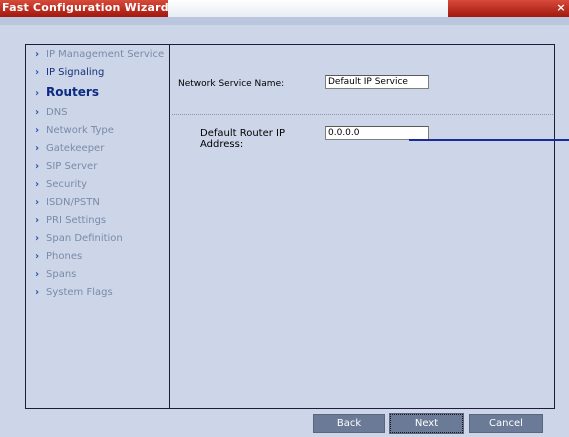 Image resolution: width=569 pixels, height=437 pixels. What do you see at coordinates (64, 256) in the screenshot?
I see `sidebar-item-label: Phones` at bounding box center [64, 256].